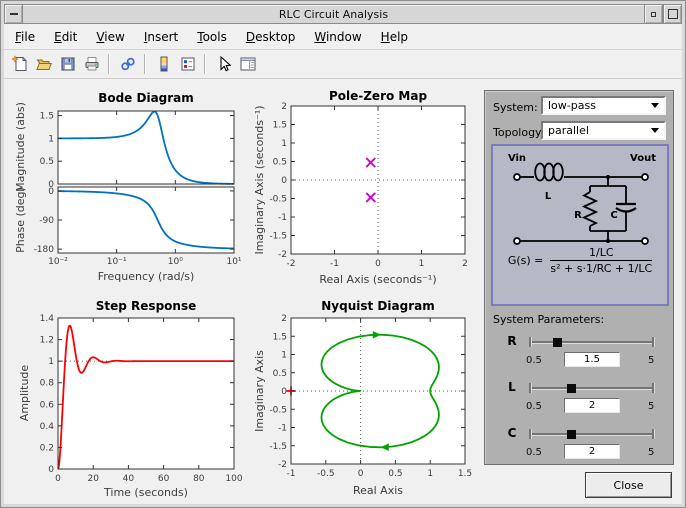 This screenshot has height=508, width=686. Describe the element at coordinates (377, 306) in the screenshot. I see `nyquist-title: Nyquist Diagram` at that location.